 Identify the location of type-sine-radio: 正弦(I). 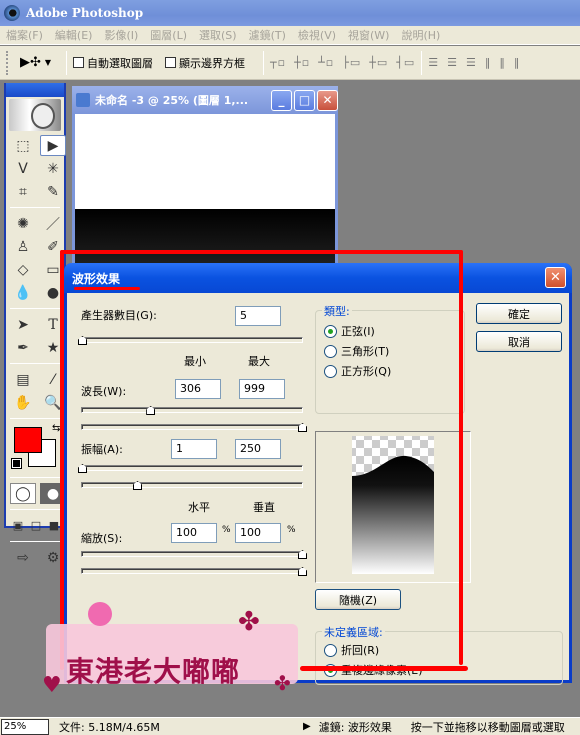
(349, 331).